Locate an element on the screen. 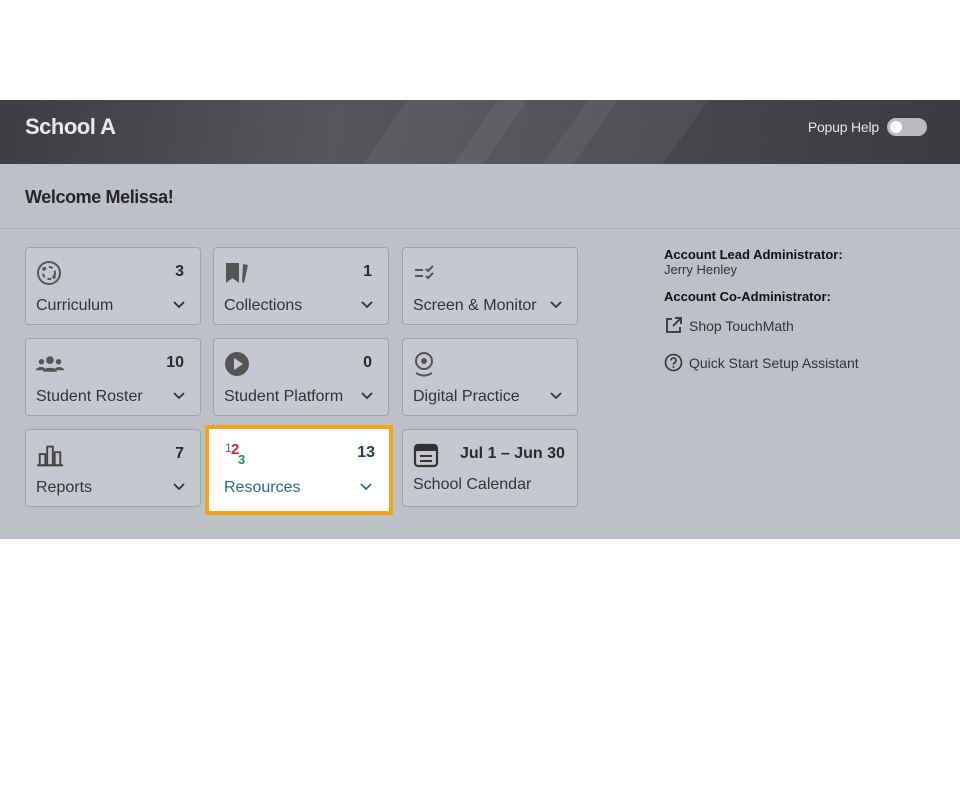 This screenshot has height=800, width=960. co-admin-label: Account Co-Administrator: is located at coordinates (747, 296).